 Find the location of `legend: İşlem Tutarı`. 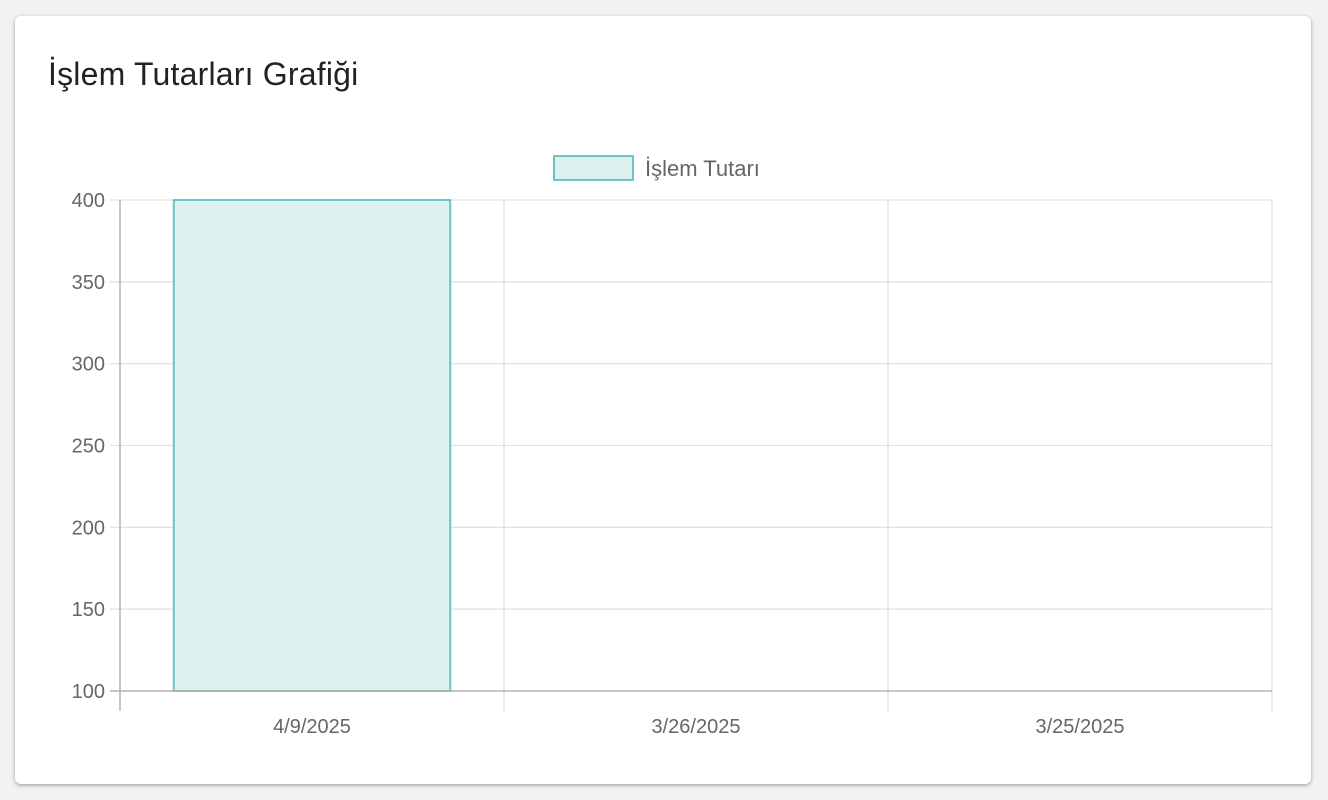

legend: İşlem Tutarı is located at coordinates (656, 168).